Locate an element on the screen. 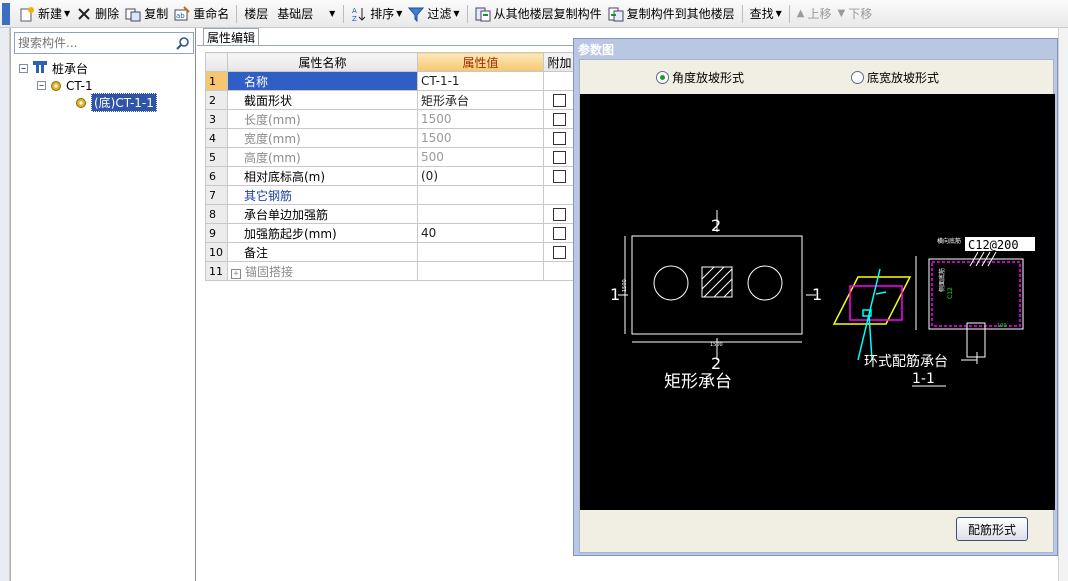 This screenshot has height=581, width=1068. table-row: 5 高度(mm) 500 is located at coordinates (390, 157).